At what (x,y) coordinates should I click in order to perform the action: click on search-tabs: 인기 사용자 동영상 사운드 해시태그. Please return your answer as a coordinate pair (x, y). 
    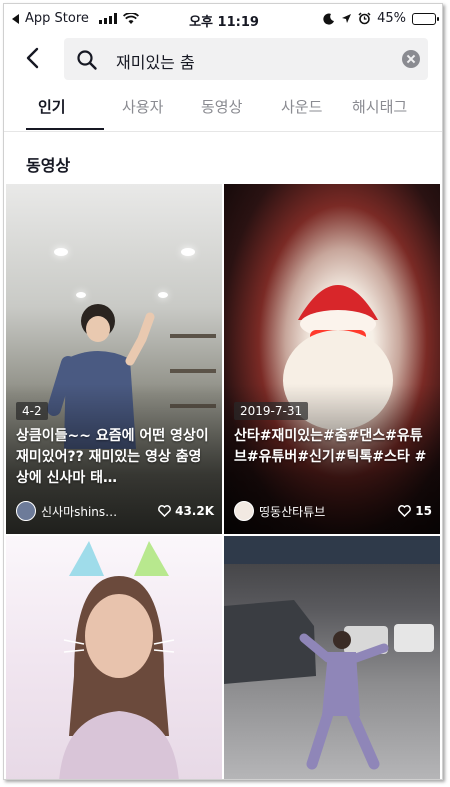
    Looking at the image, I should click on (223, 112).